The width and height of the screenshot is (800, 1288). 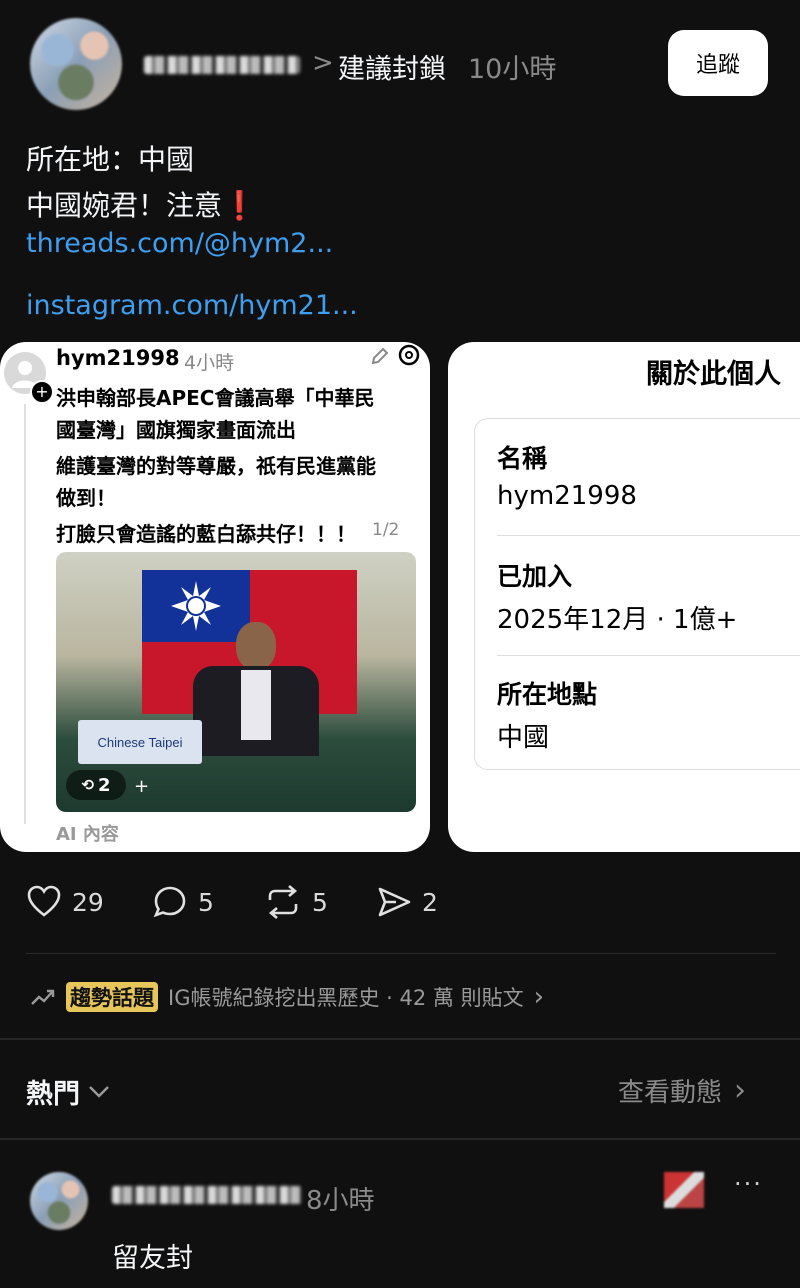 What do you see at coordinates (567, 496) in the screenshot?
I see `name-value: hym21998` at bounding box center [567, 496].